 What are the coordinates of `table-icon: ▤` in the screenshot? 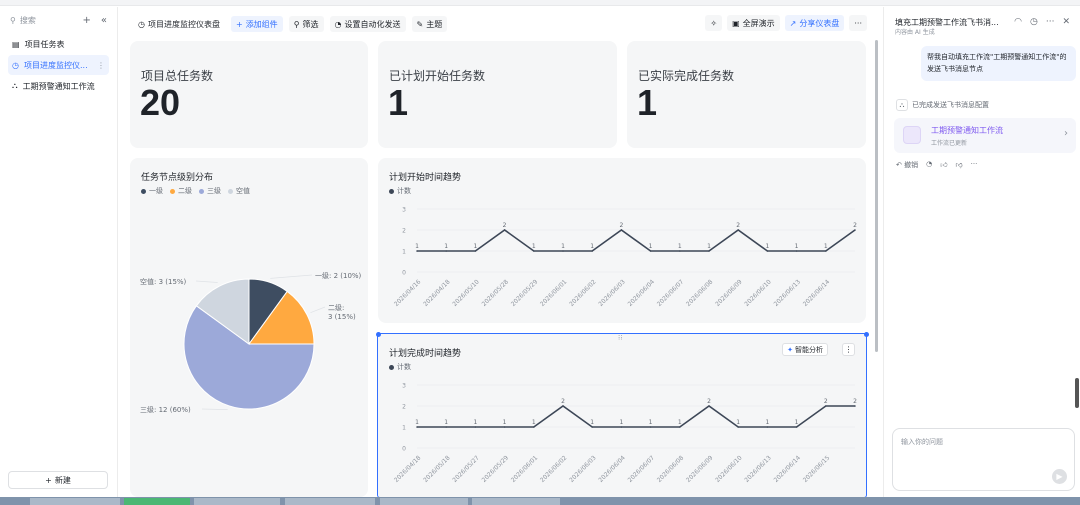 It's located at (16, 44).